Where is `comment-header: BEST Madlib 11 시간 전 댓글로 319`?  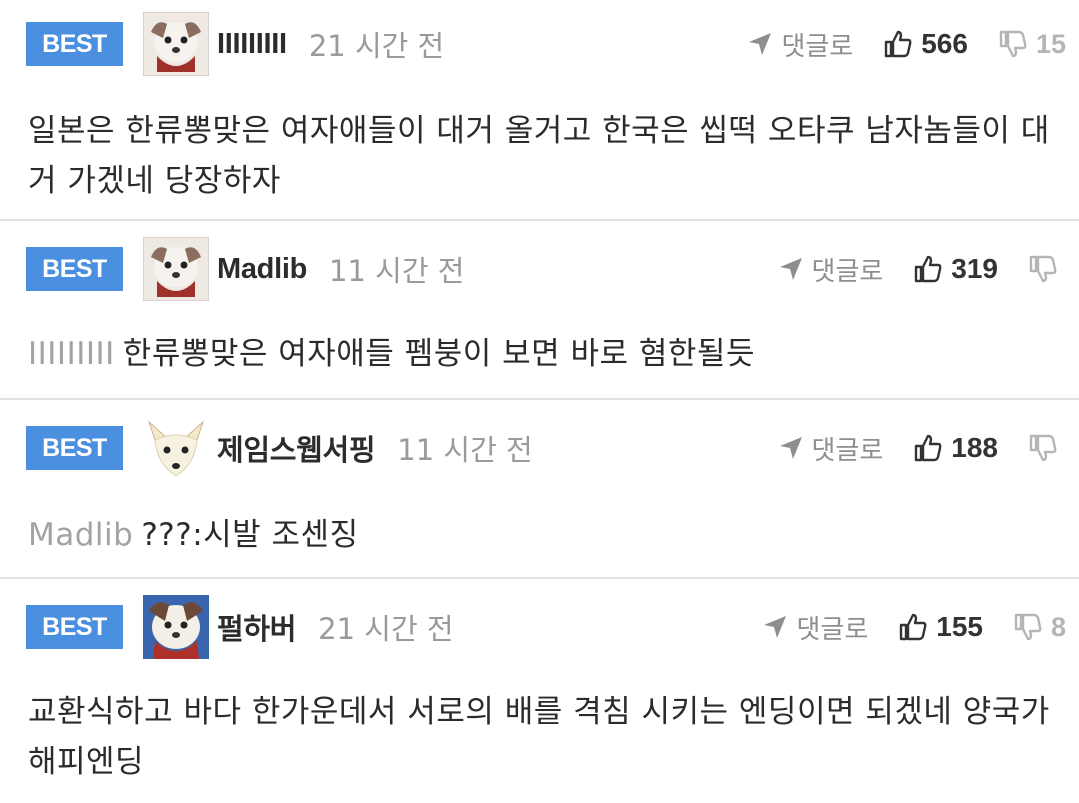 comment-header: BEST Madlib 11 시간 전 댓글로 319 is located at coordinates (546, 269).